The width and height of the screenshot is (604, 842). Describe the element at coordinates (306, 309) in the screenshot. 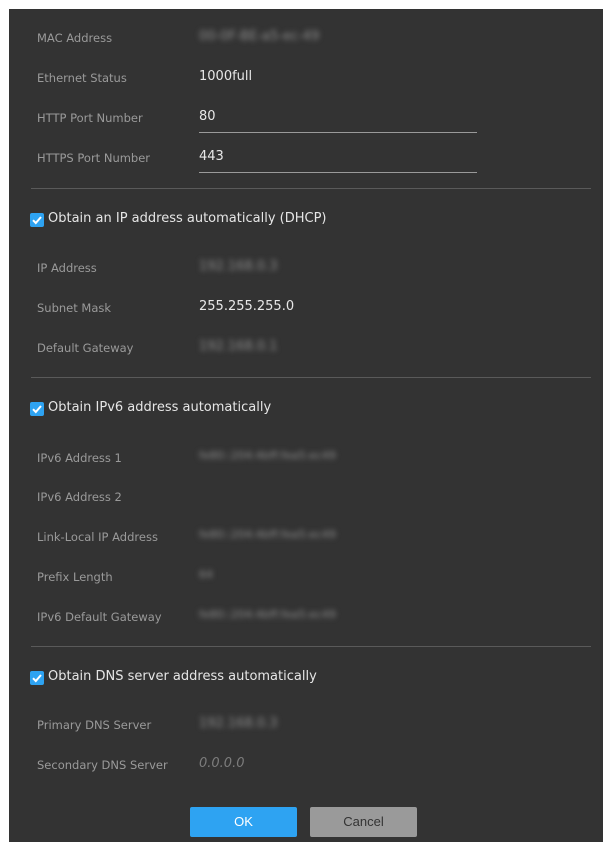

I see `subnet-mask-row: Subnet Mask 255.255.255.0` at that location.